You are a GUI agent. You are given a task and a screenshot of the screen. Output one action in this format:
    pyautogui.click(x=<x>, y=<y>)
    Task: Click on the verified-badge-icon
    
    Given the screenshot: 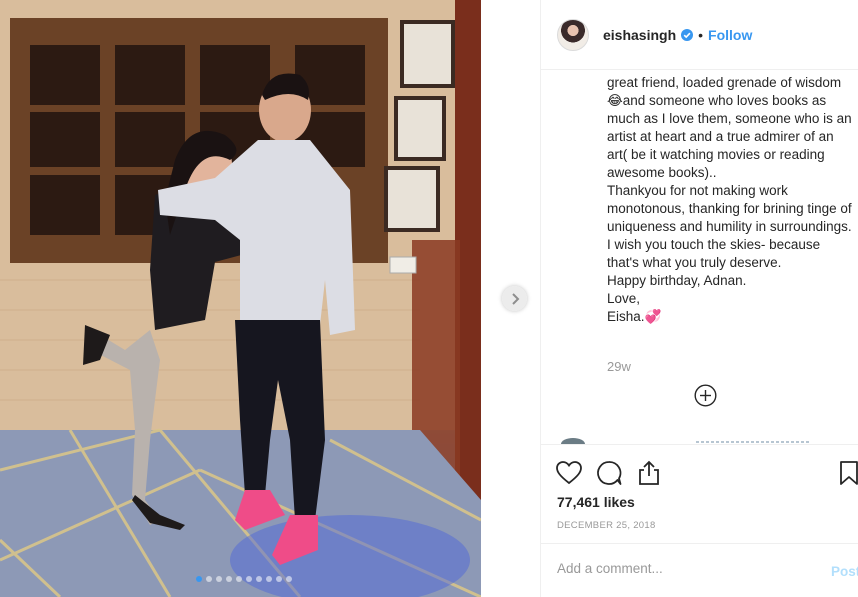 What is the action you would take?
    pyautogui.click(x=687, y=34)
    